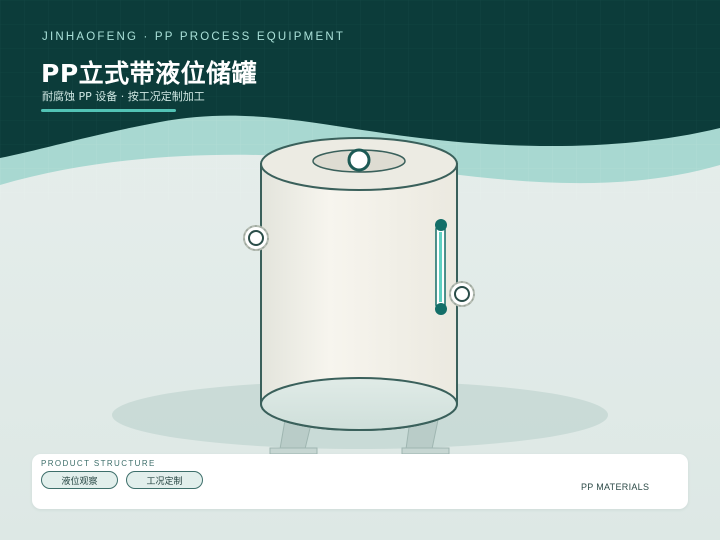  Describe the element at coordinates (615, 487) in the screenshot. I see `materials-label: PP MATERIALS` at that location.